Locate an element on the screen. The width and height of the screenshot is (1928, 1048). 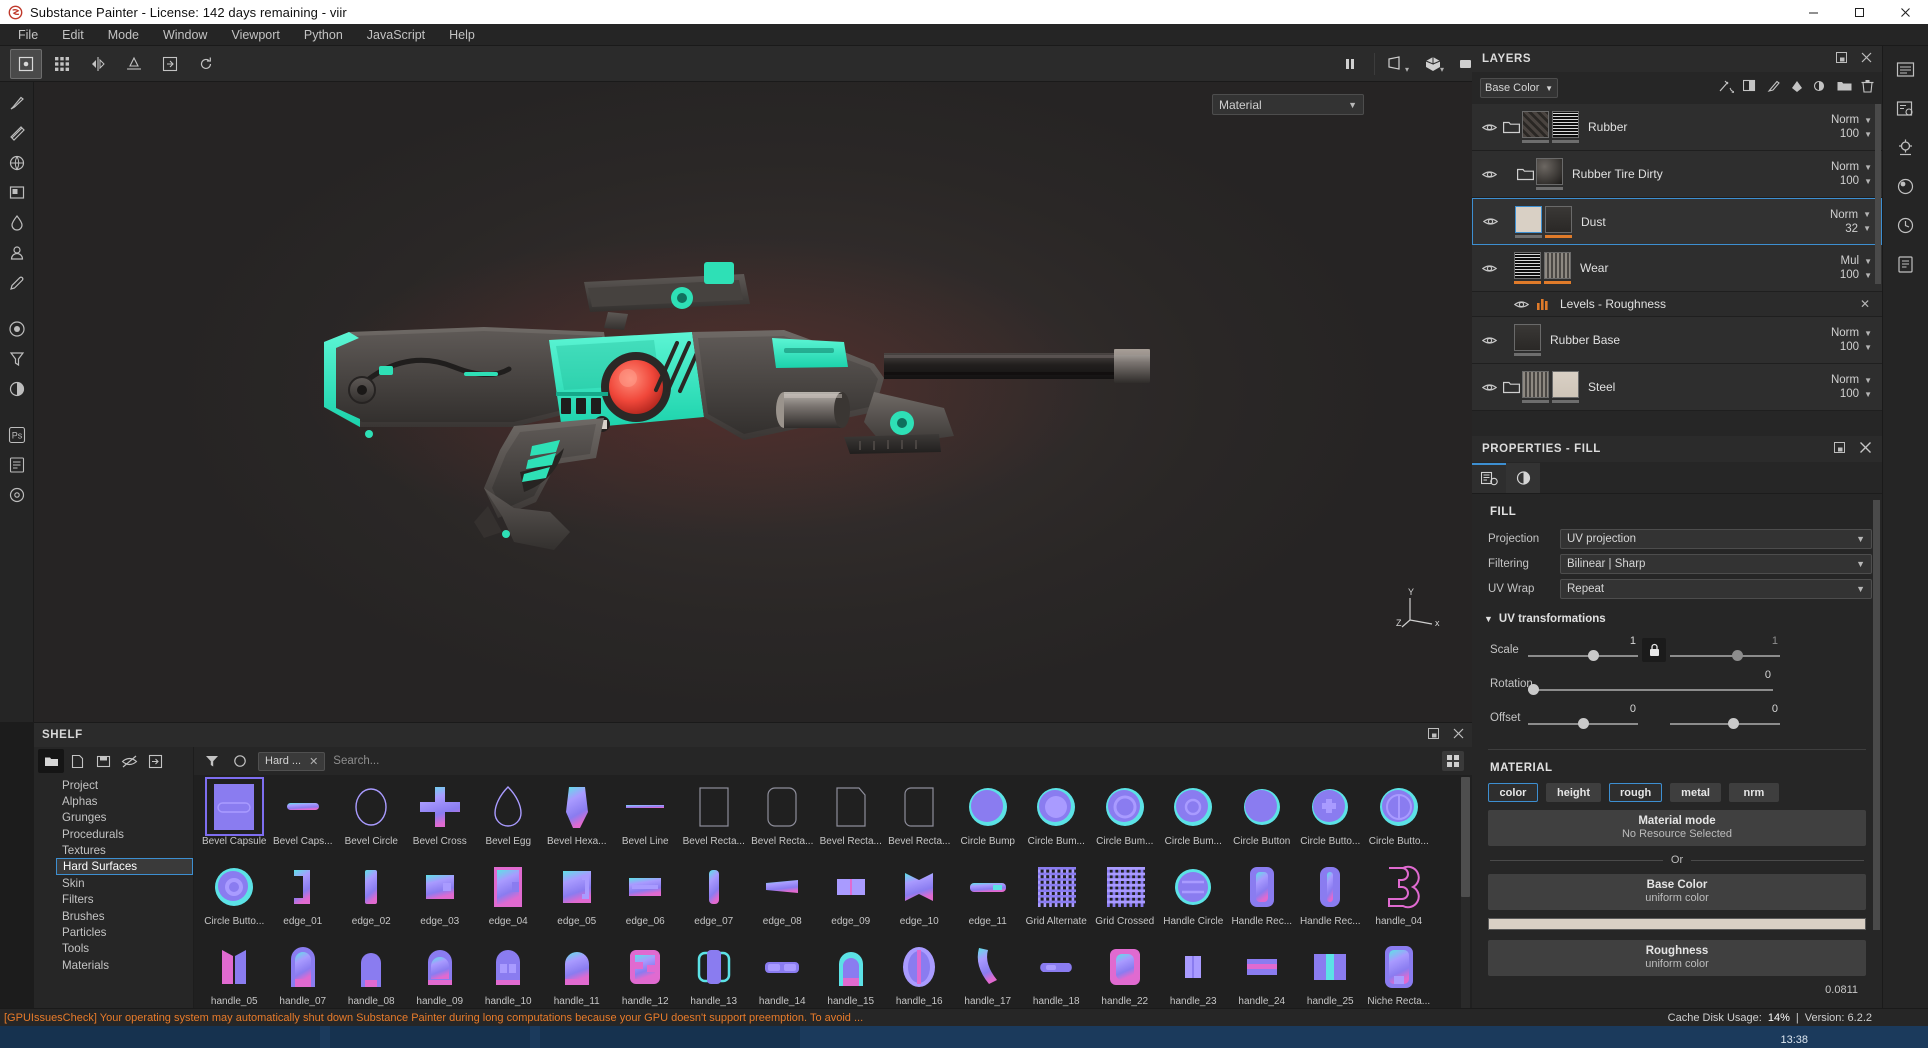
basecolor-swatch is located at coordinates (1677, 924).